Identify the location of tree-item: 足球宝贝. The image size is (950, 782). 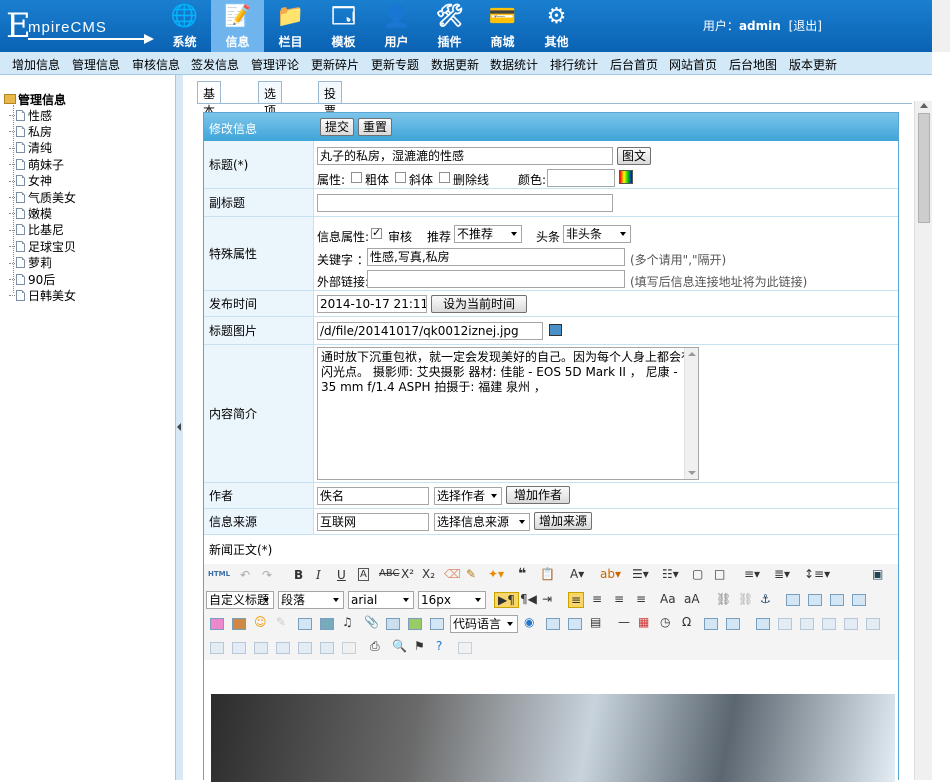
(40, 246).